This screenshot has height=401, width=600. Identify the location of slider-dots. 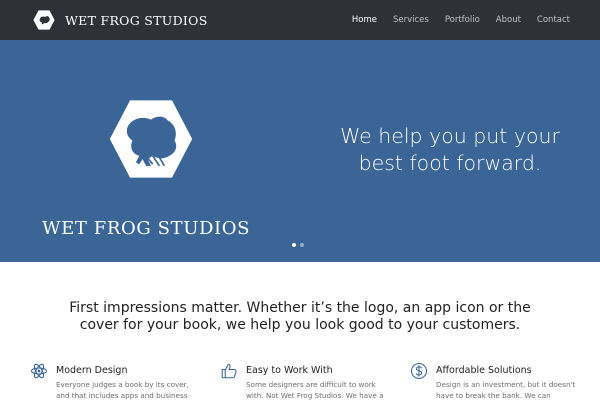
(300, 245).